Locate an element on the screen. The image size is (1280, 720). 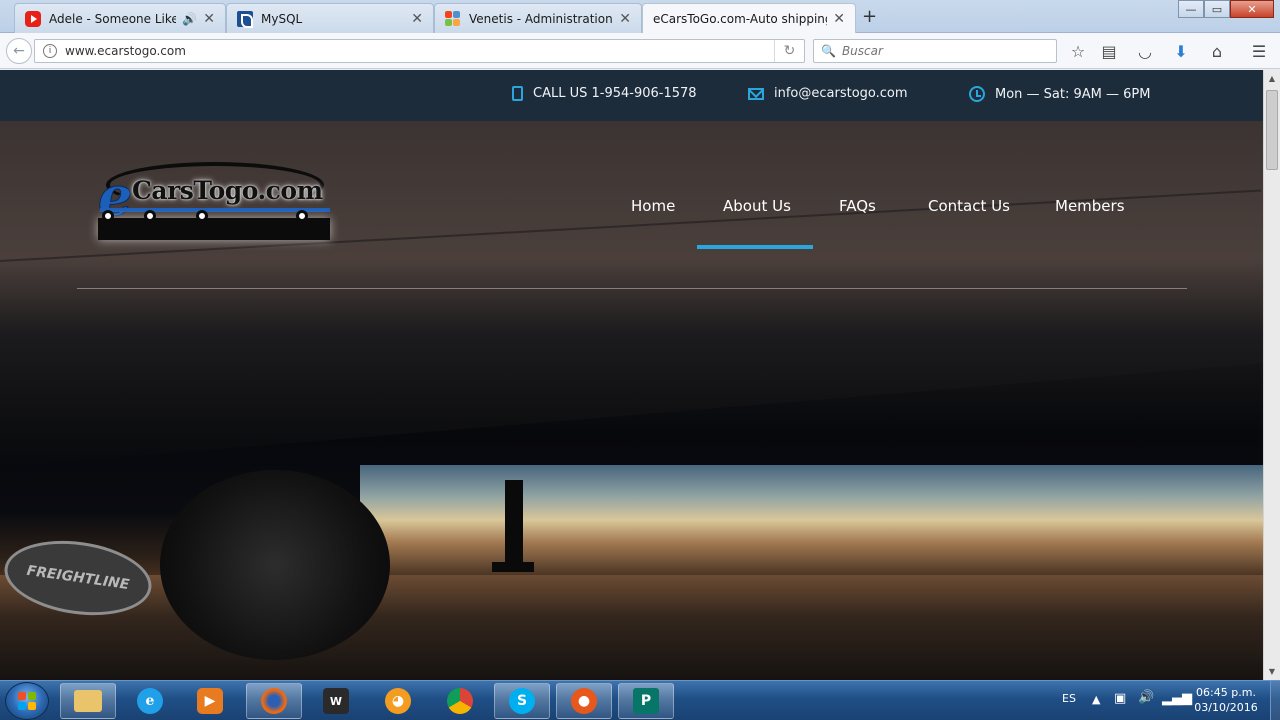
url-text: www.ecarstogo.com is located at coordinates (419, 51).